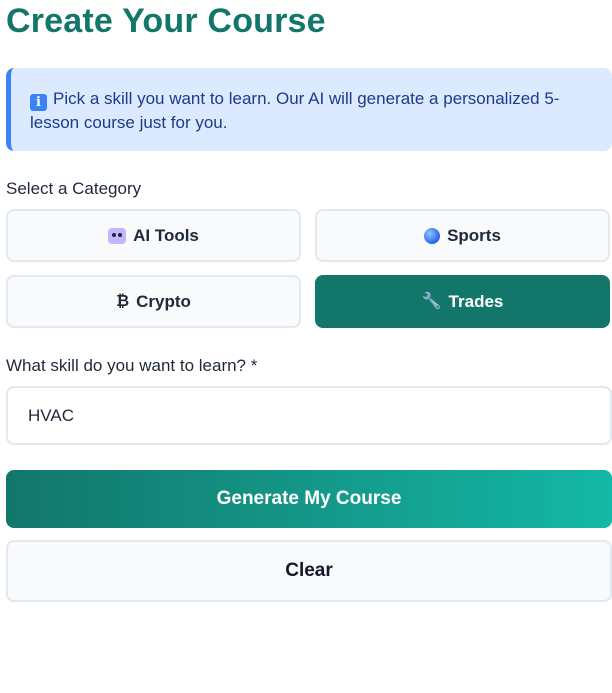  Describe the element at coordinates (38, 102) in the screenshot. I see `info-icon: i` at that location.